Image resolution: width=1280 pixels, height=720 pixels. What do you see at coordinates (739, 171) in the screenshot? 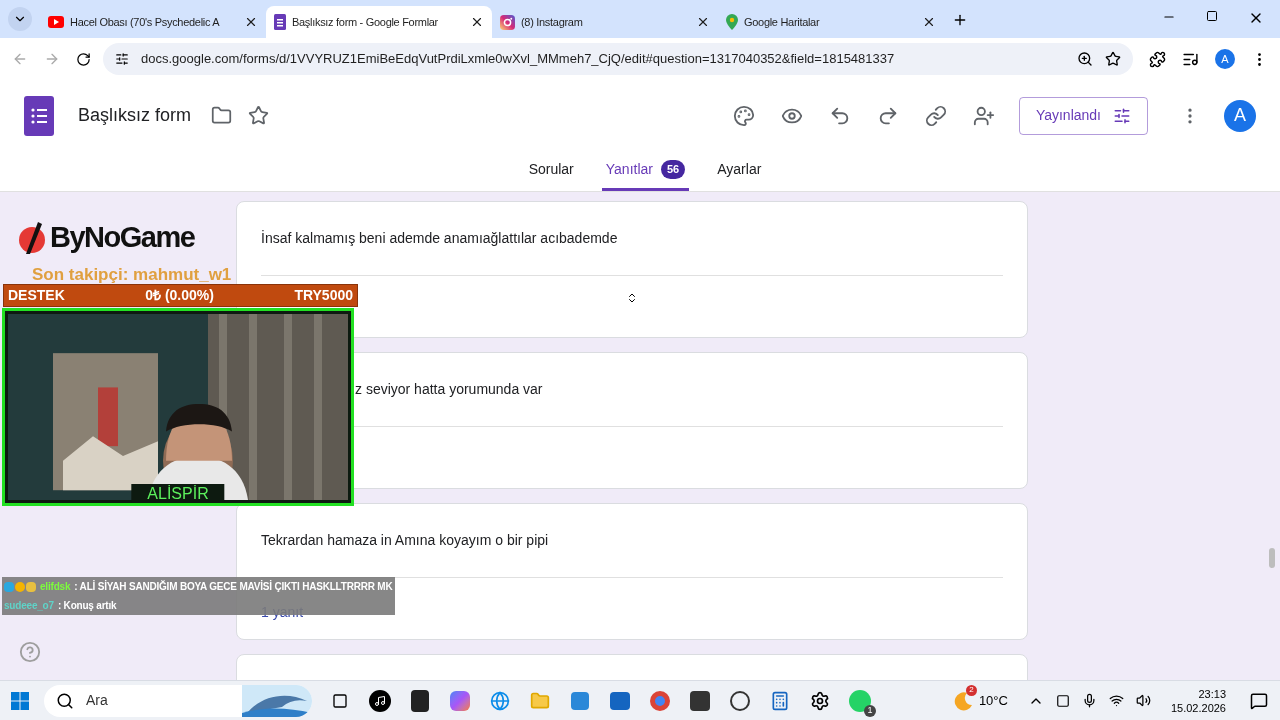
I see `form-tab: Ayarlar` at bounding box center [739, 171].